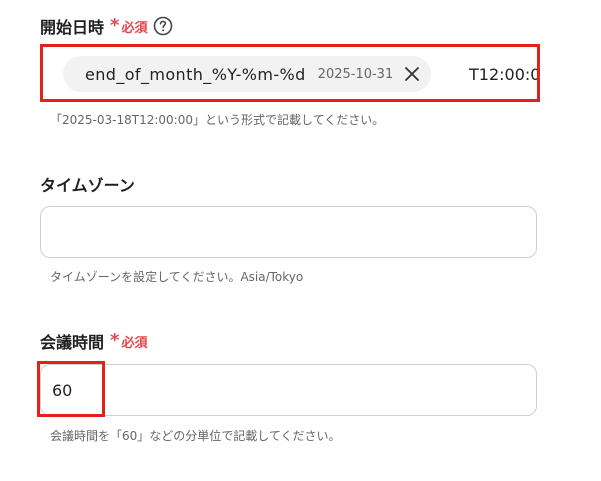  Describe the element at coordinates (177, 277) in the screenshot. I see `timezone-hint: タイムゾーンを設定してください。Asia/Tokyo` at that location.